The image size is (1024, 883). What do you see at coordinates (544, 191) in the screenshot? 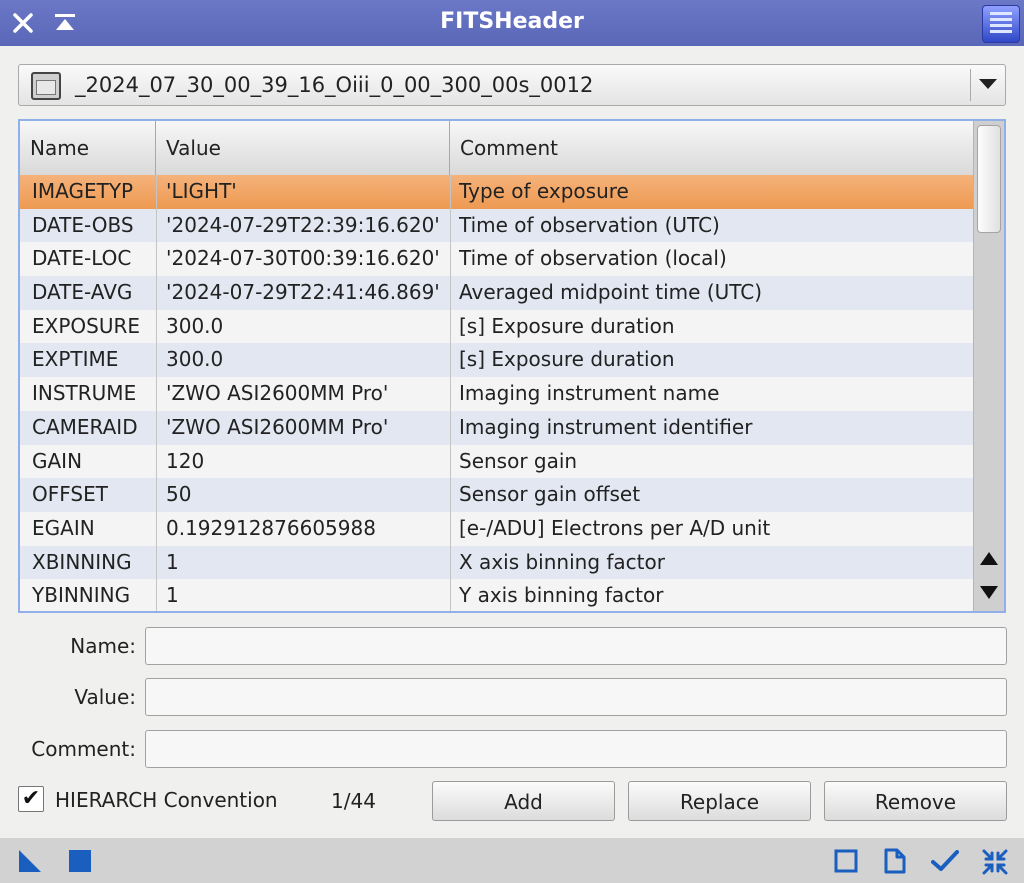
I see `keyword-comment-cell: Type of exposure` at bounding box center [544, 191].